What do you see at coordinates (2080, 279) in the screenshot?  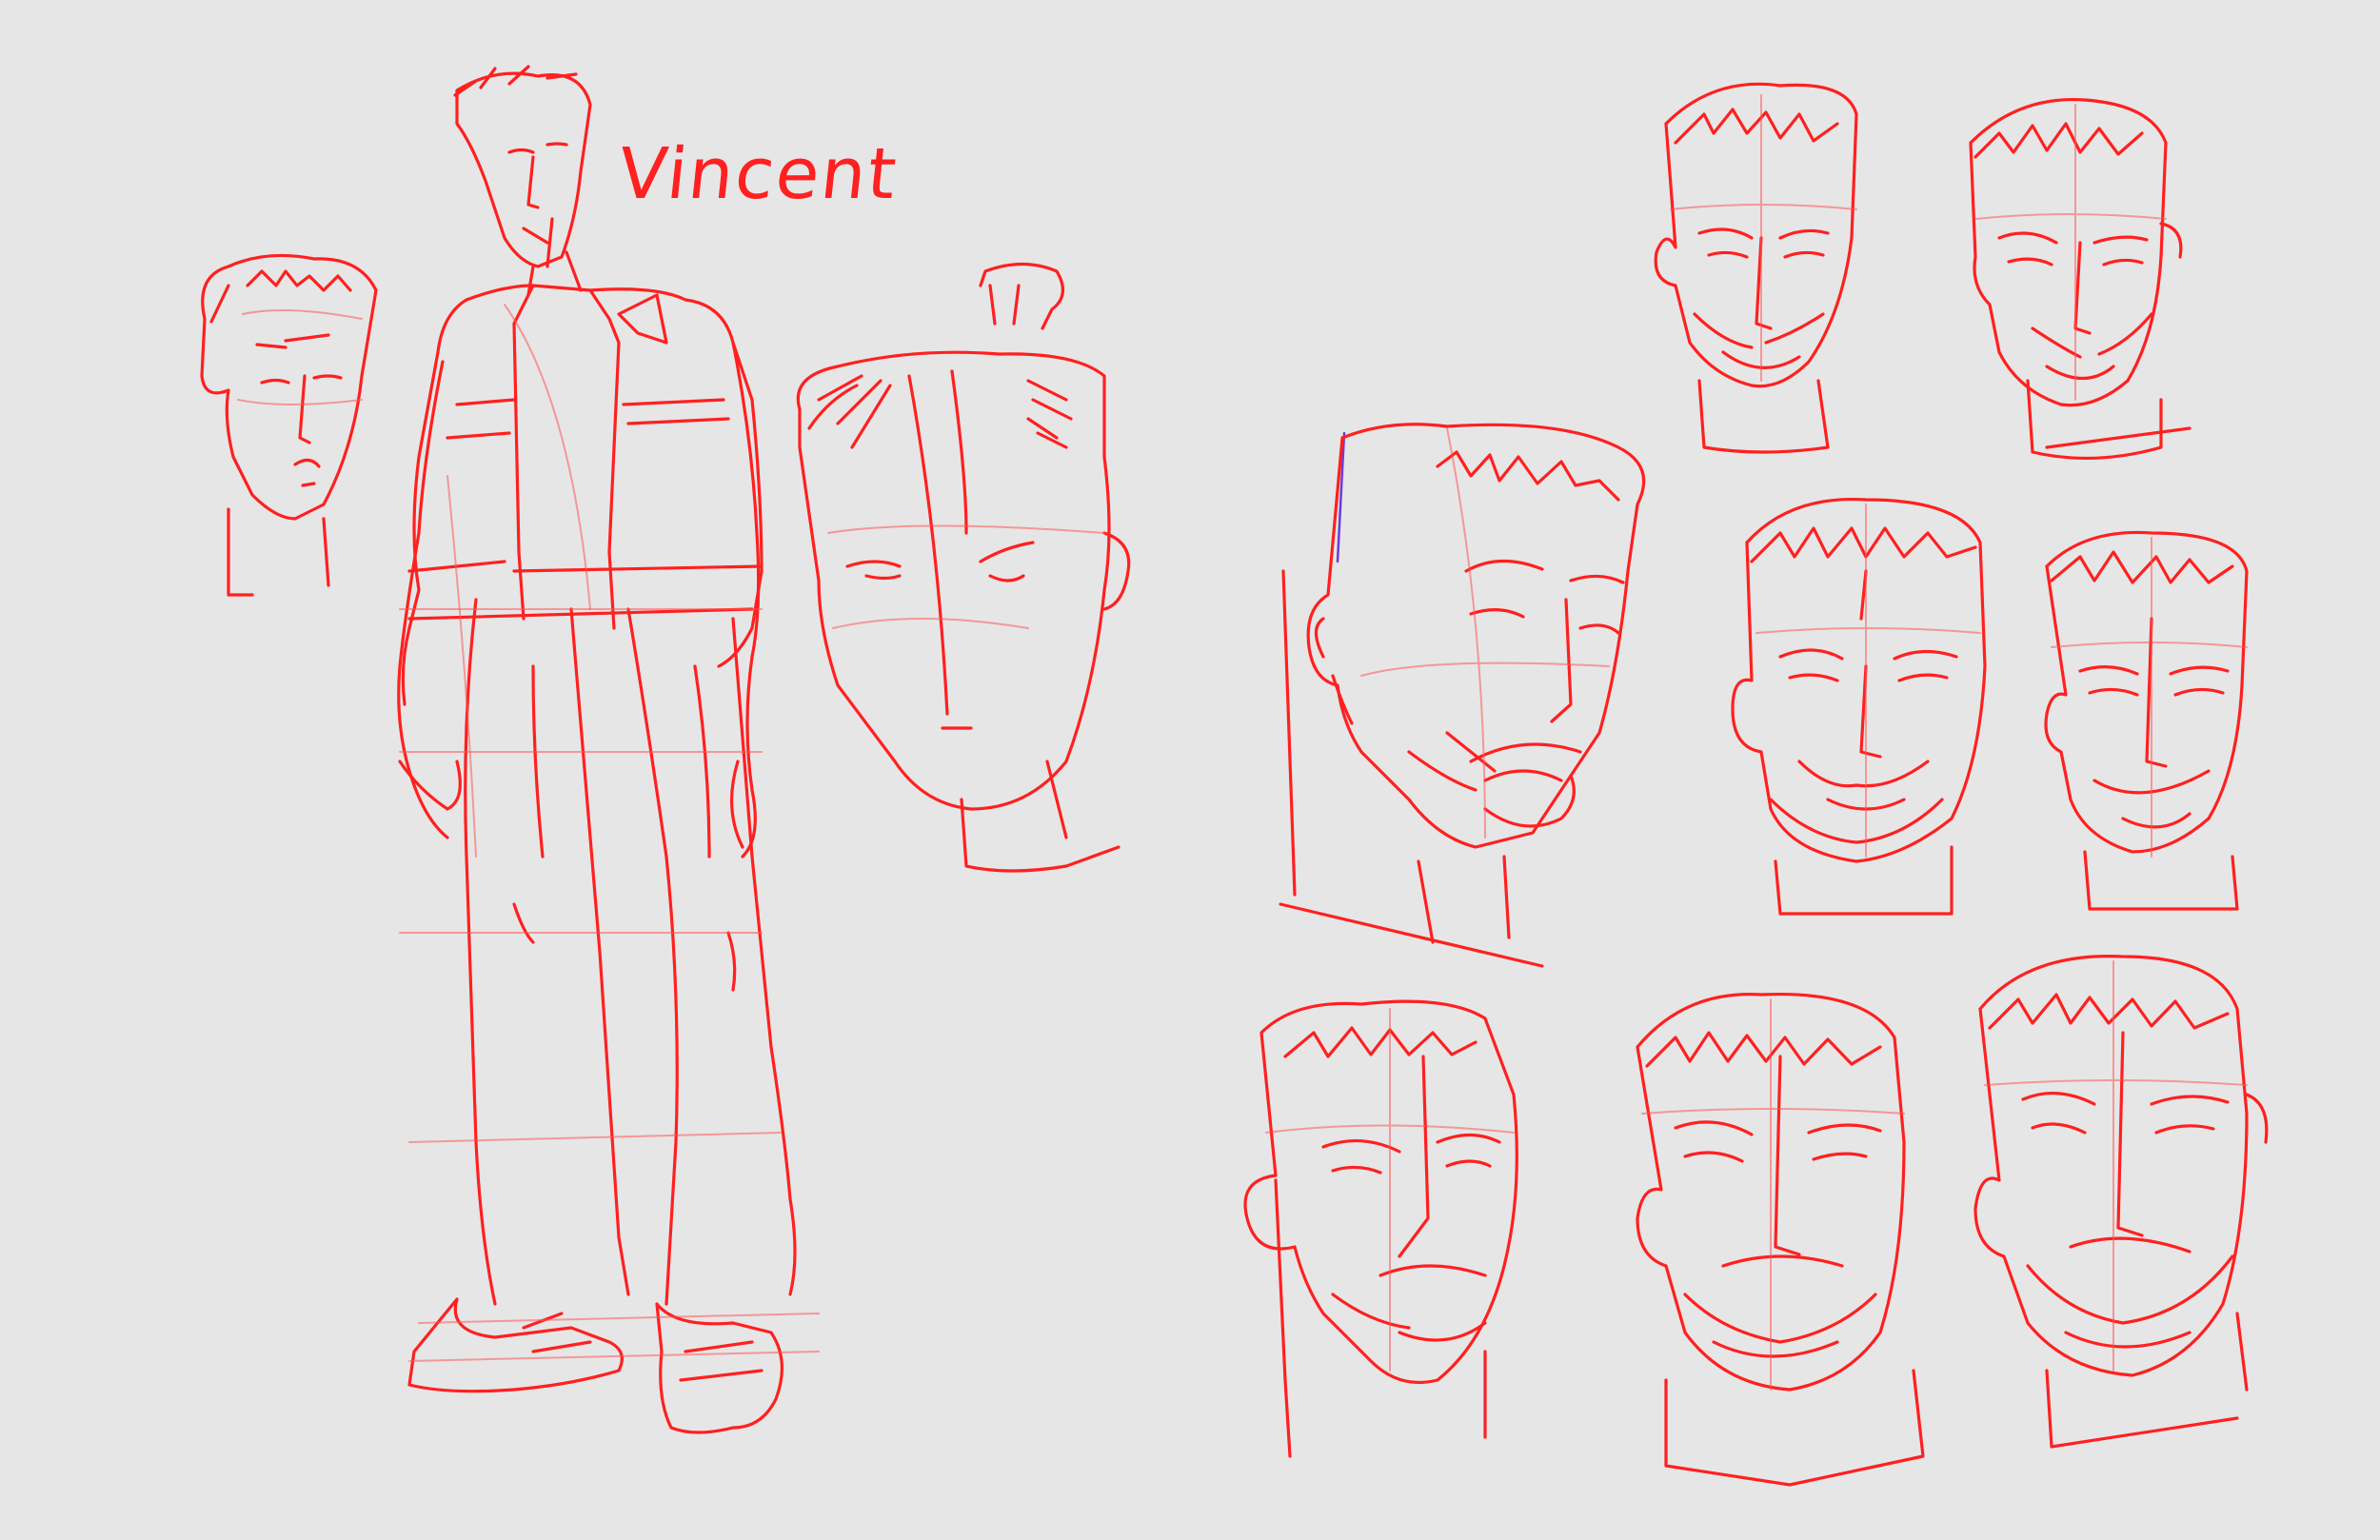 I see `head-sketch-top-right` at bounding box center [2080, 279].